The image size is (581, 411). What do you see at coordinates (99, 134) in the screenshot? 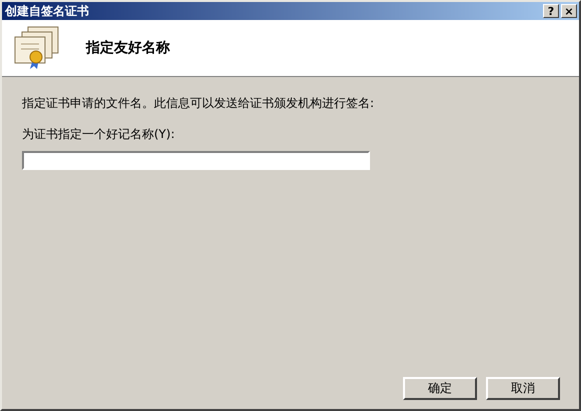
I see `field-label: 为证书指定一个好记名称(Y):` at bounding box center [99, 134].